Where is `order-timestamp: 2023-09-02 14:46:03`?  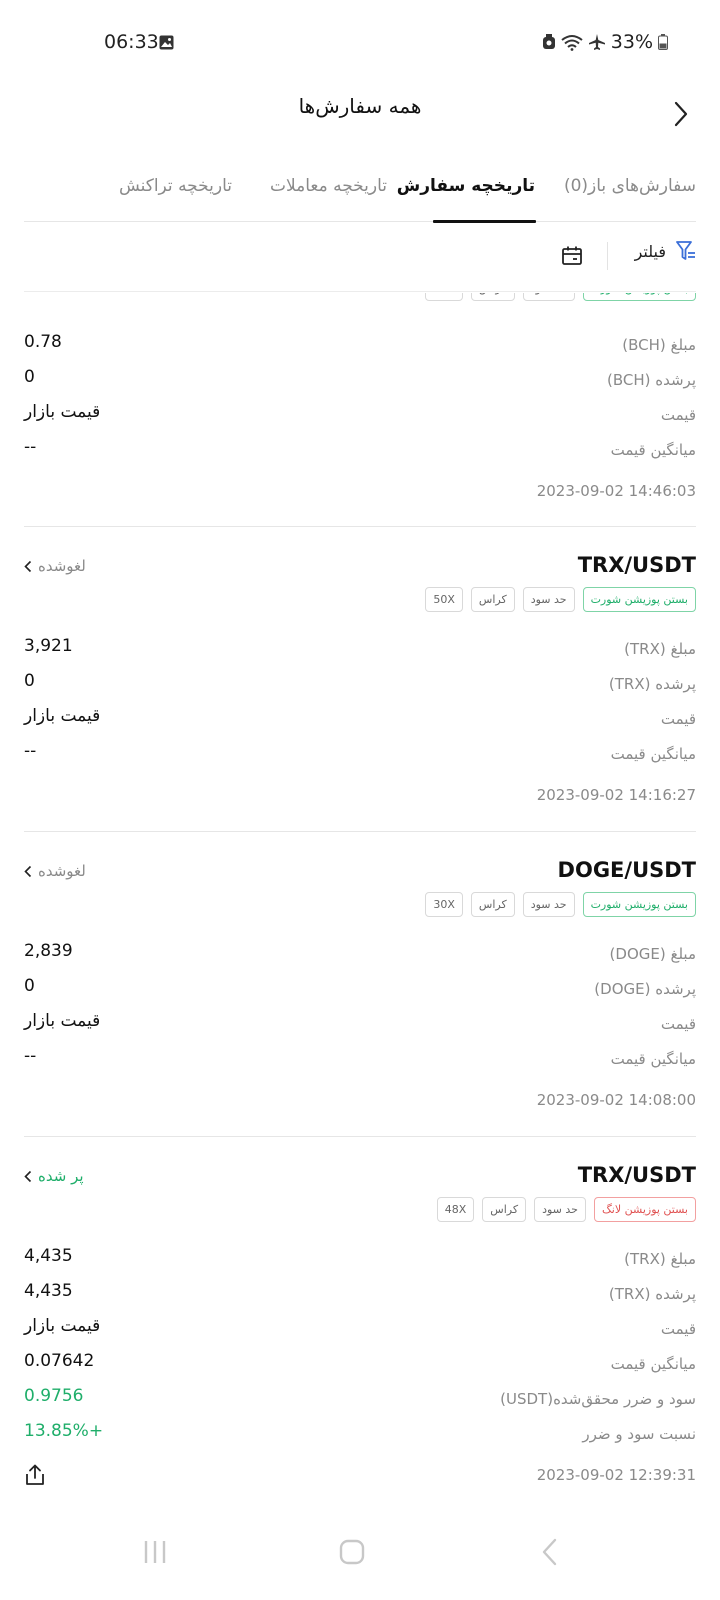
order-timestamp: 2023-09-02 14:46:03 is located at coordinates (616, 491).